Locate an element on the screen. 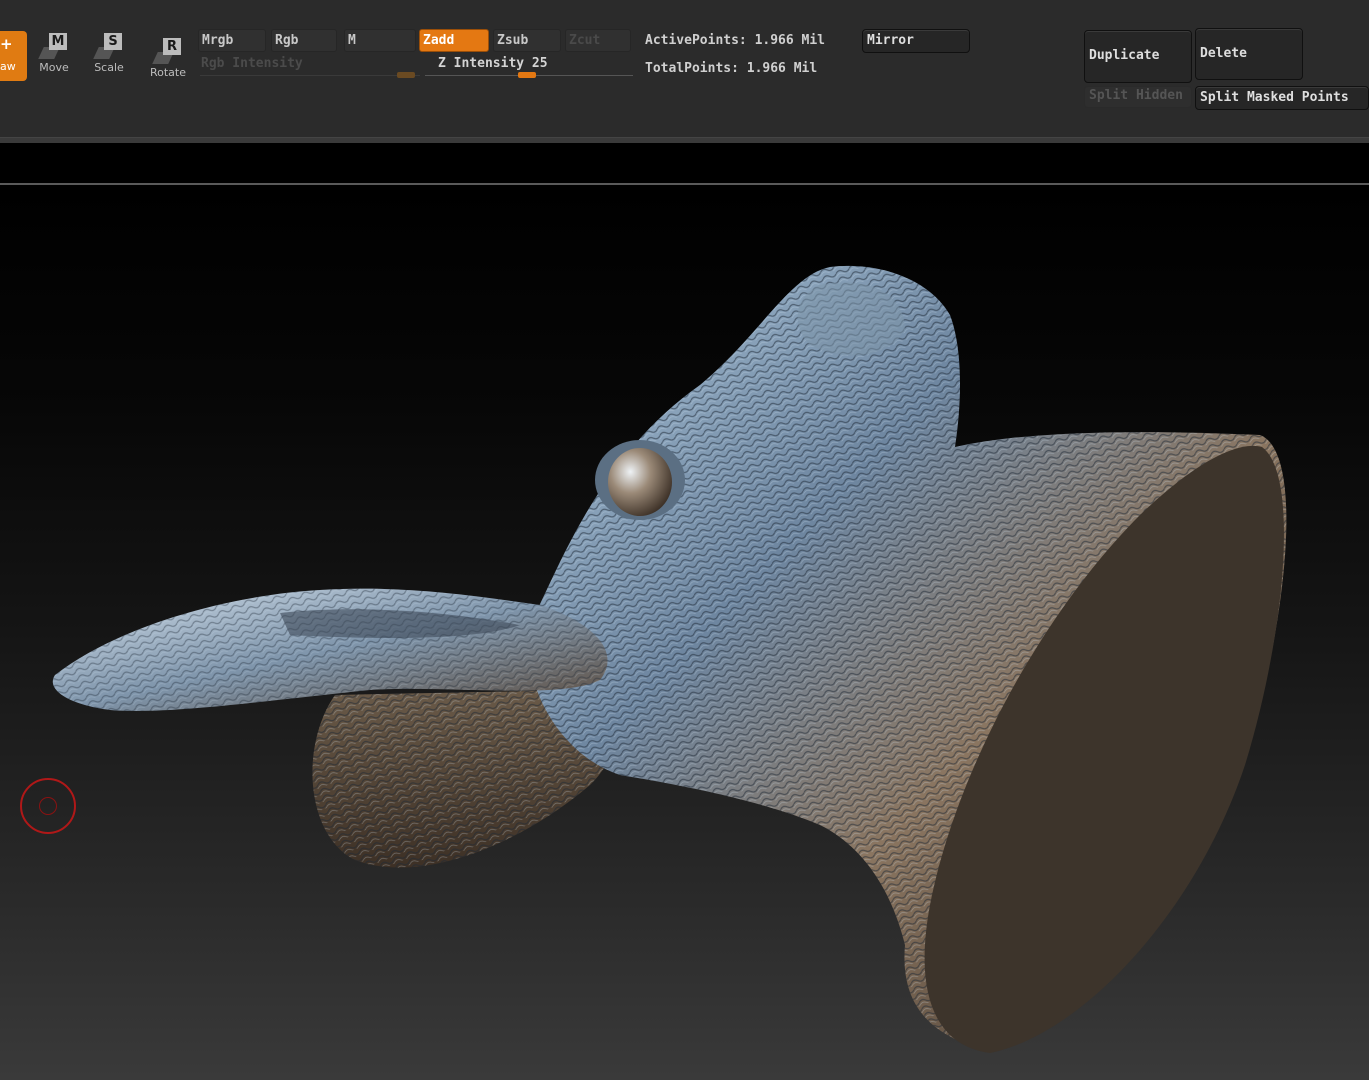 This screenshot has height=1080, width=1369. mirror-button: Mirror is located at coordinates (916, 41).